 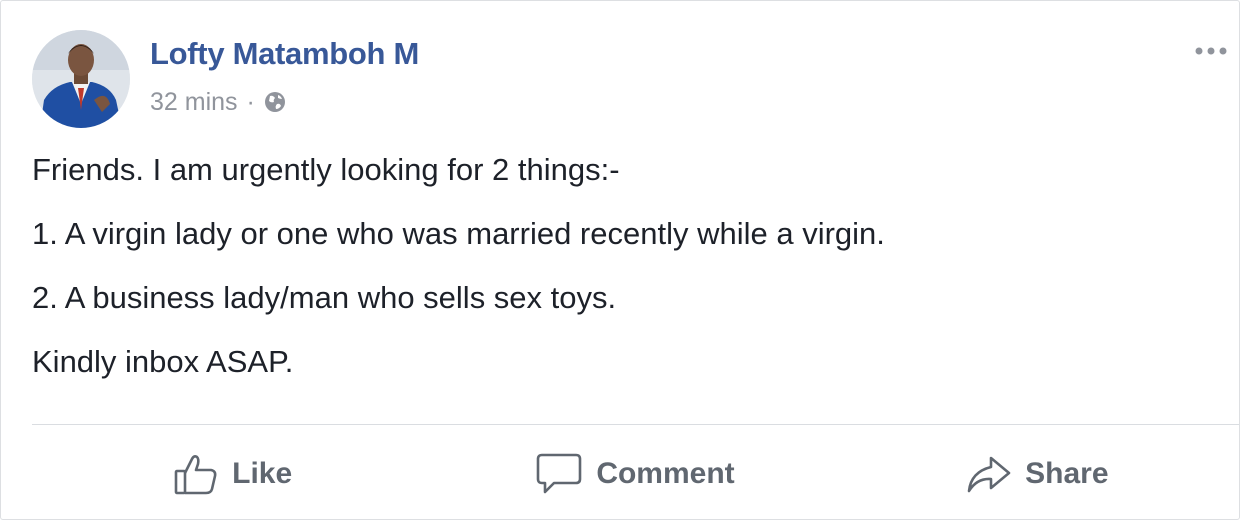 What do you see at coordinates (284, 54) in the screenshot?
I see `author-name-link: Lofty Matamboh M` at bounding box center [284, 54].